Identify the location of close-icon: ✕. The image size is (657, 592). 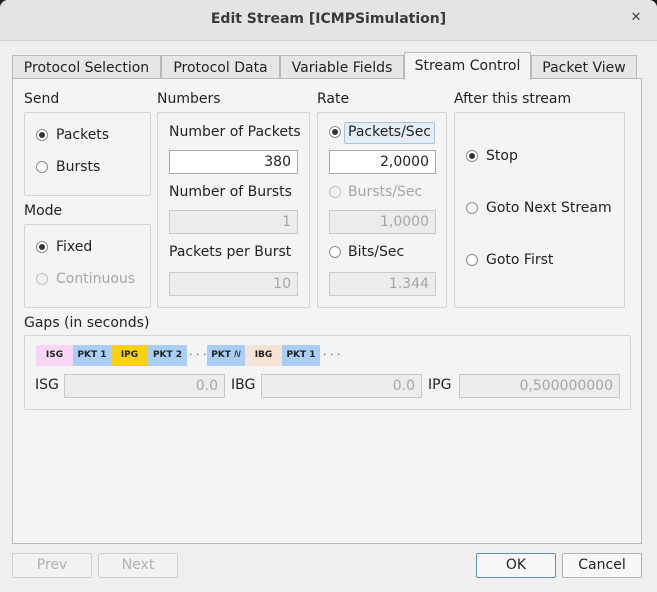
(636, 18).